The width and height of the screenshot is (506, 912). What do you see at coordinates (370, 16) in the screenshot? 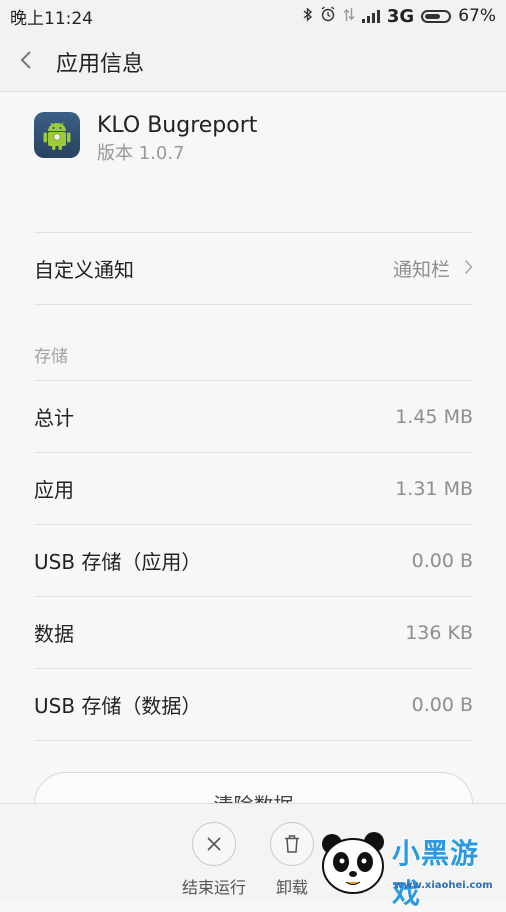
I see `signal-icon` at bounding box center [370, 16].